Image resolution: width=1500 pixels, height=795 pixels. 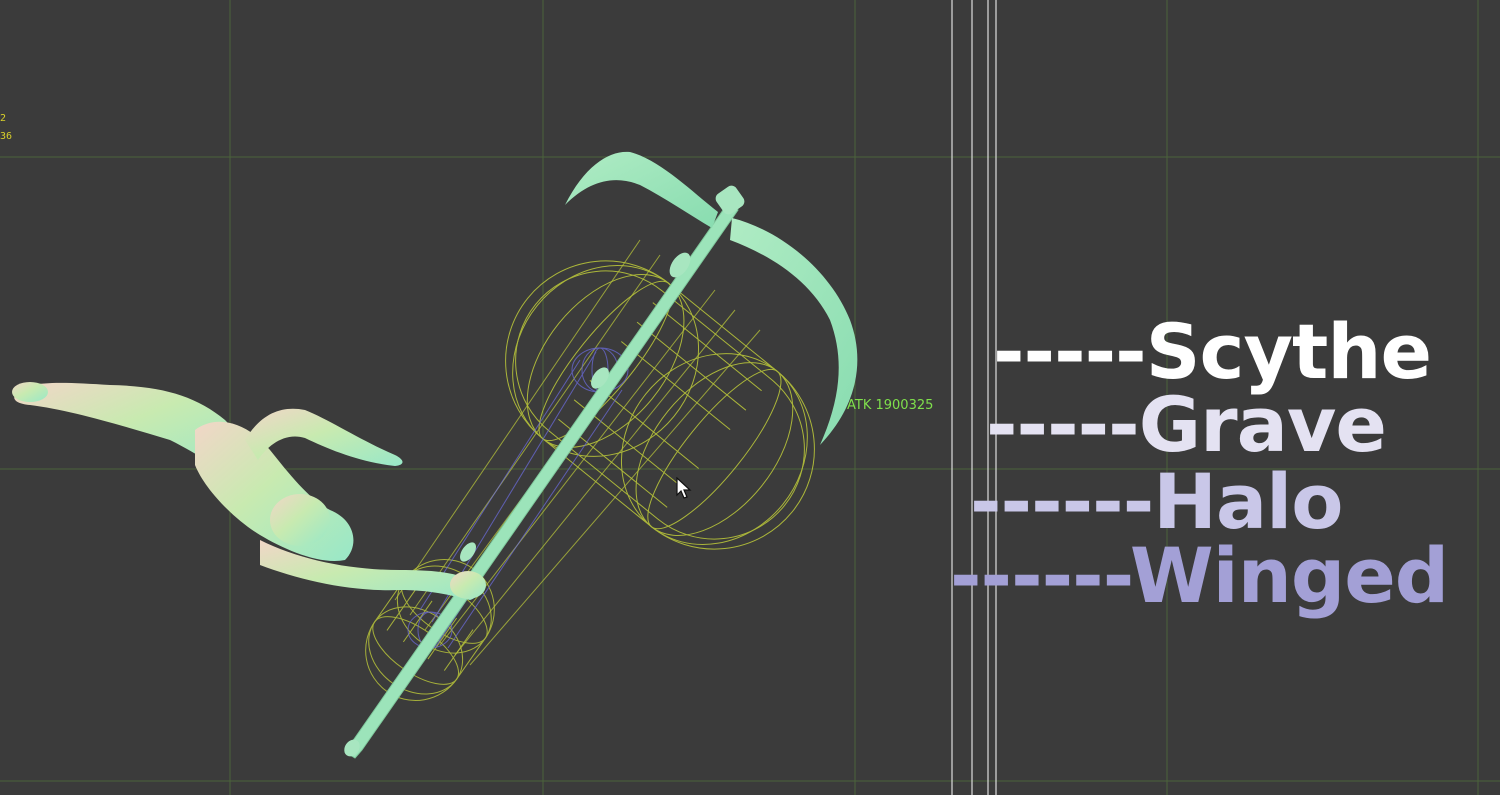 What do you see at coordinates (1199, 575) in the screenshot?
I see `weapon-name-winged: ------Winged` at bounding box center [1199, 575].